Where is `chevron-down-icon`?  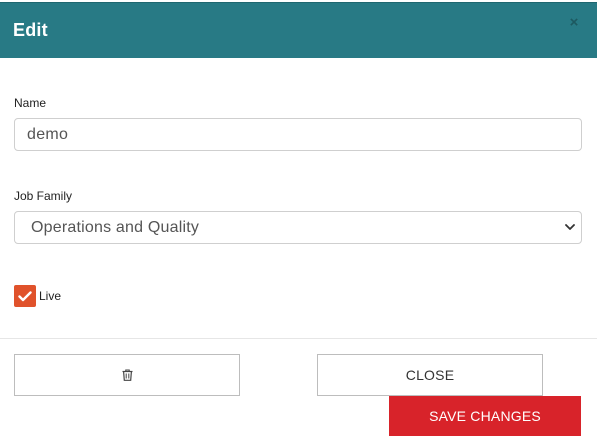 chevron-down-icon is located at coordinates (570, 228).